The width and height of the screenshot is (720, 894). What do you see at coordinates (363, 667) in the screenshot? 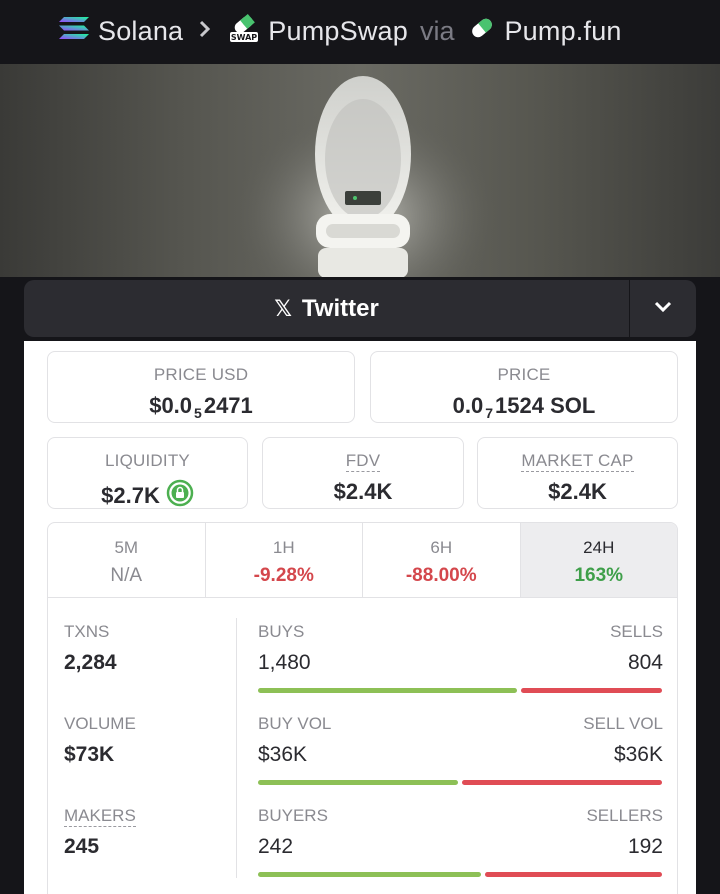
I see `txns-row: TXNS 2,284 BUYS 1,480 SELLS 804` at bounding box center [363, 667].